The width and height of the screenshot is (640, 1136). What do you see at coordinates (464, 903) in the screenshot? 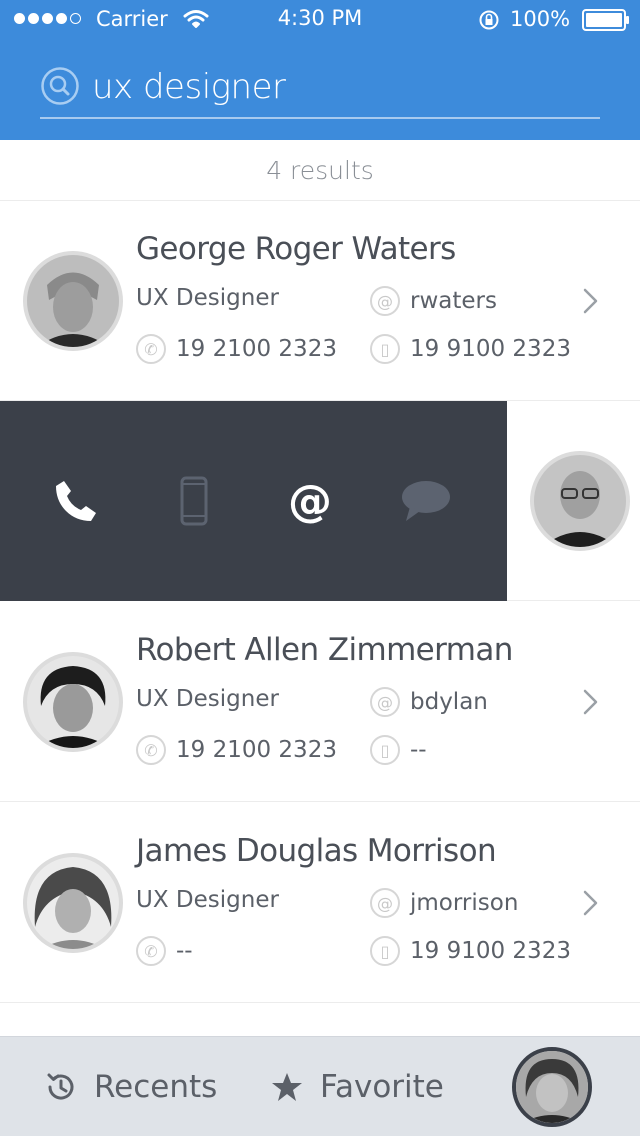
I see `username-value: jmorrison` at bounding box center [464, 903].